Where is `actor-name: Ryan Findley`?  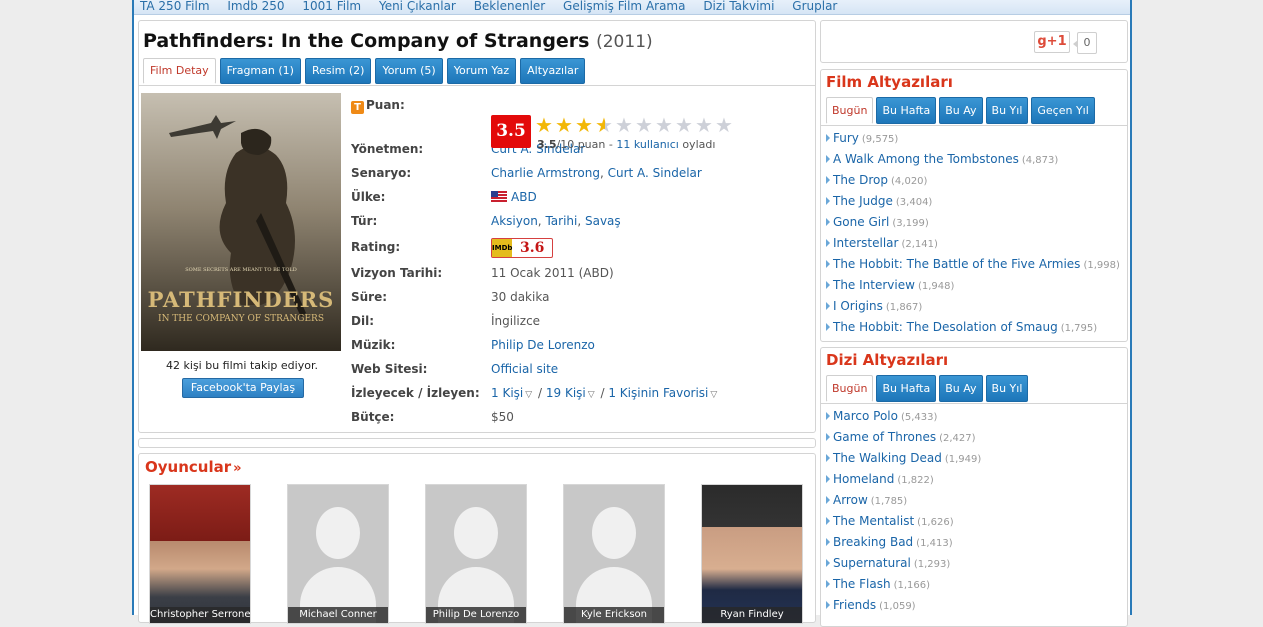 actor-name: Ryan Findley is located at coordinates (752, 615).